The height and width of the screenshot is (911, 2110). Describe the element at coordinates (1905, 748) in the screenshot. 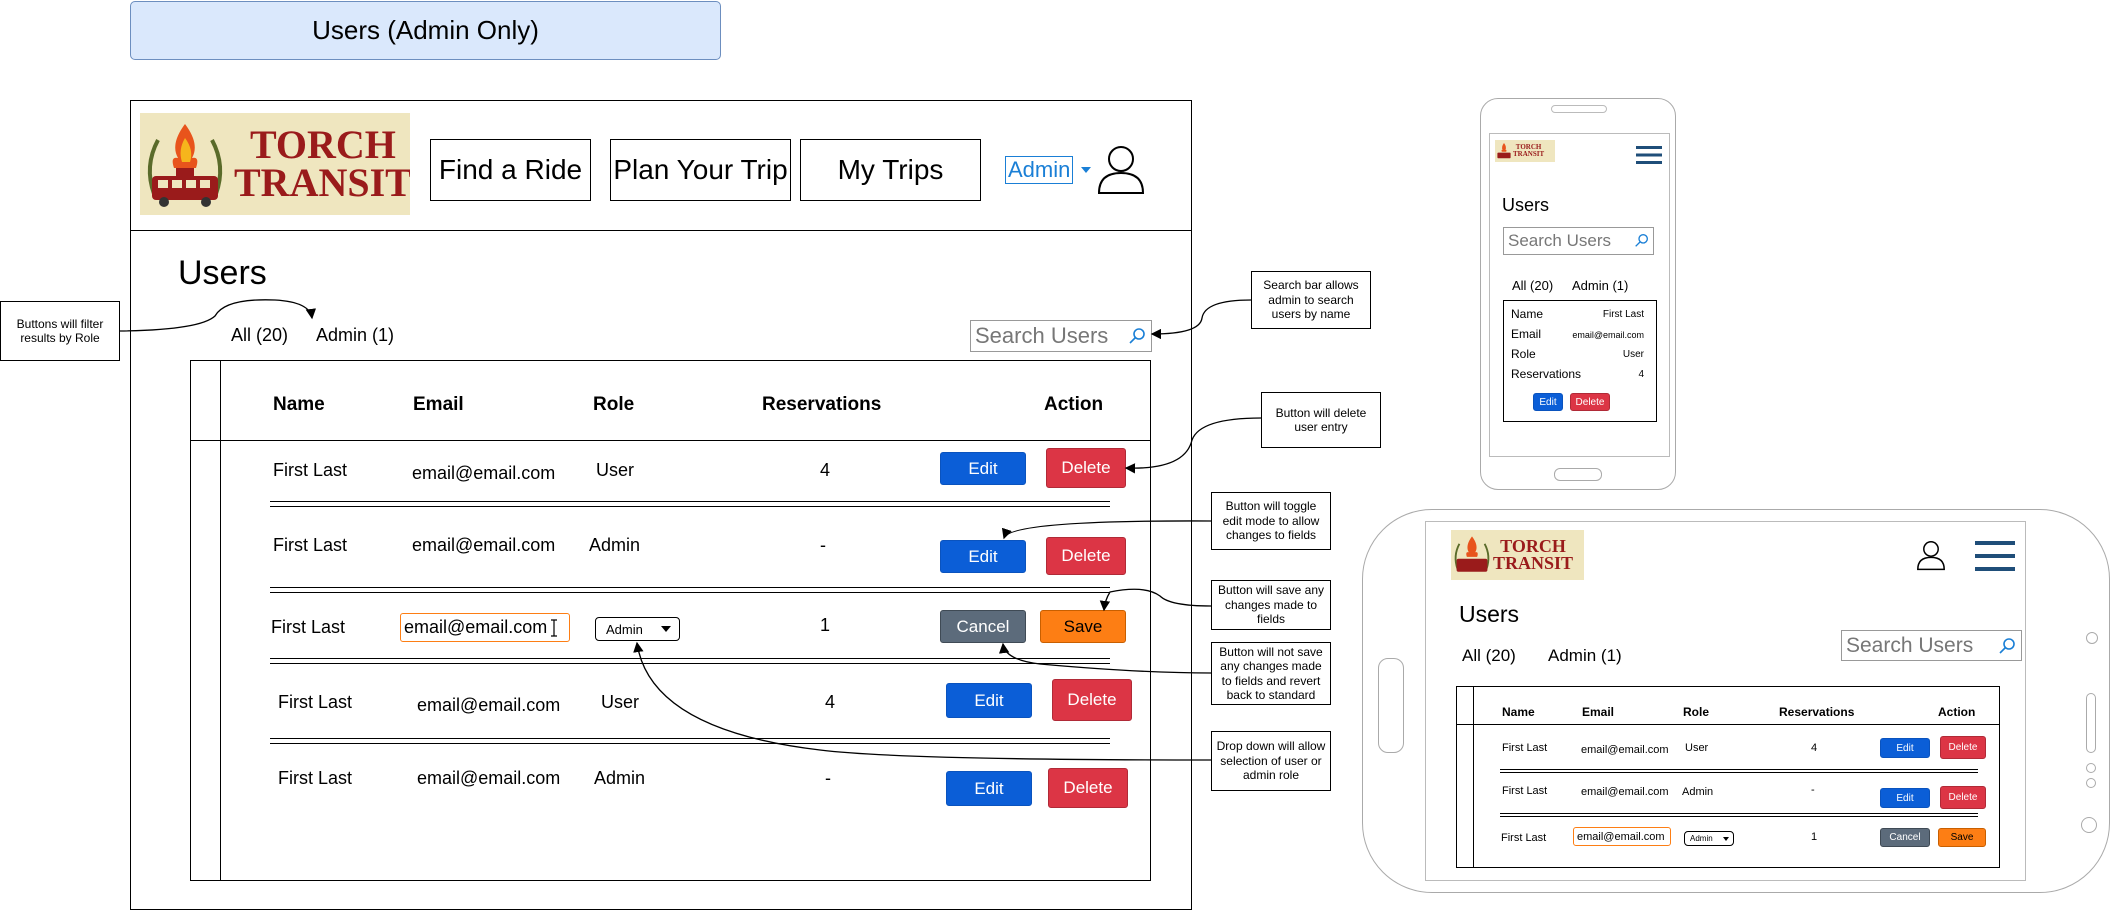

I see `tablet-row1-edit-button: Edit` at that location.